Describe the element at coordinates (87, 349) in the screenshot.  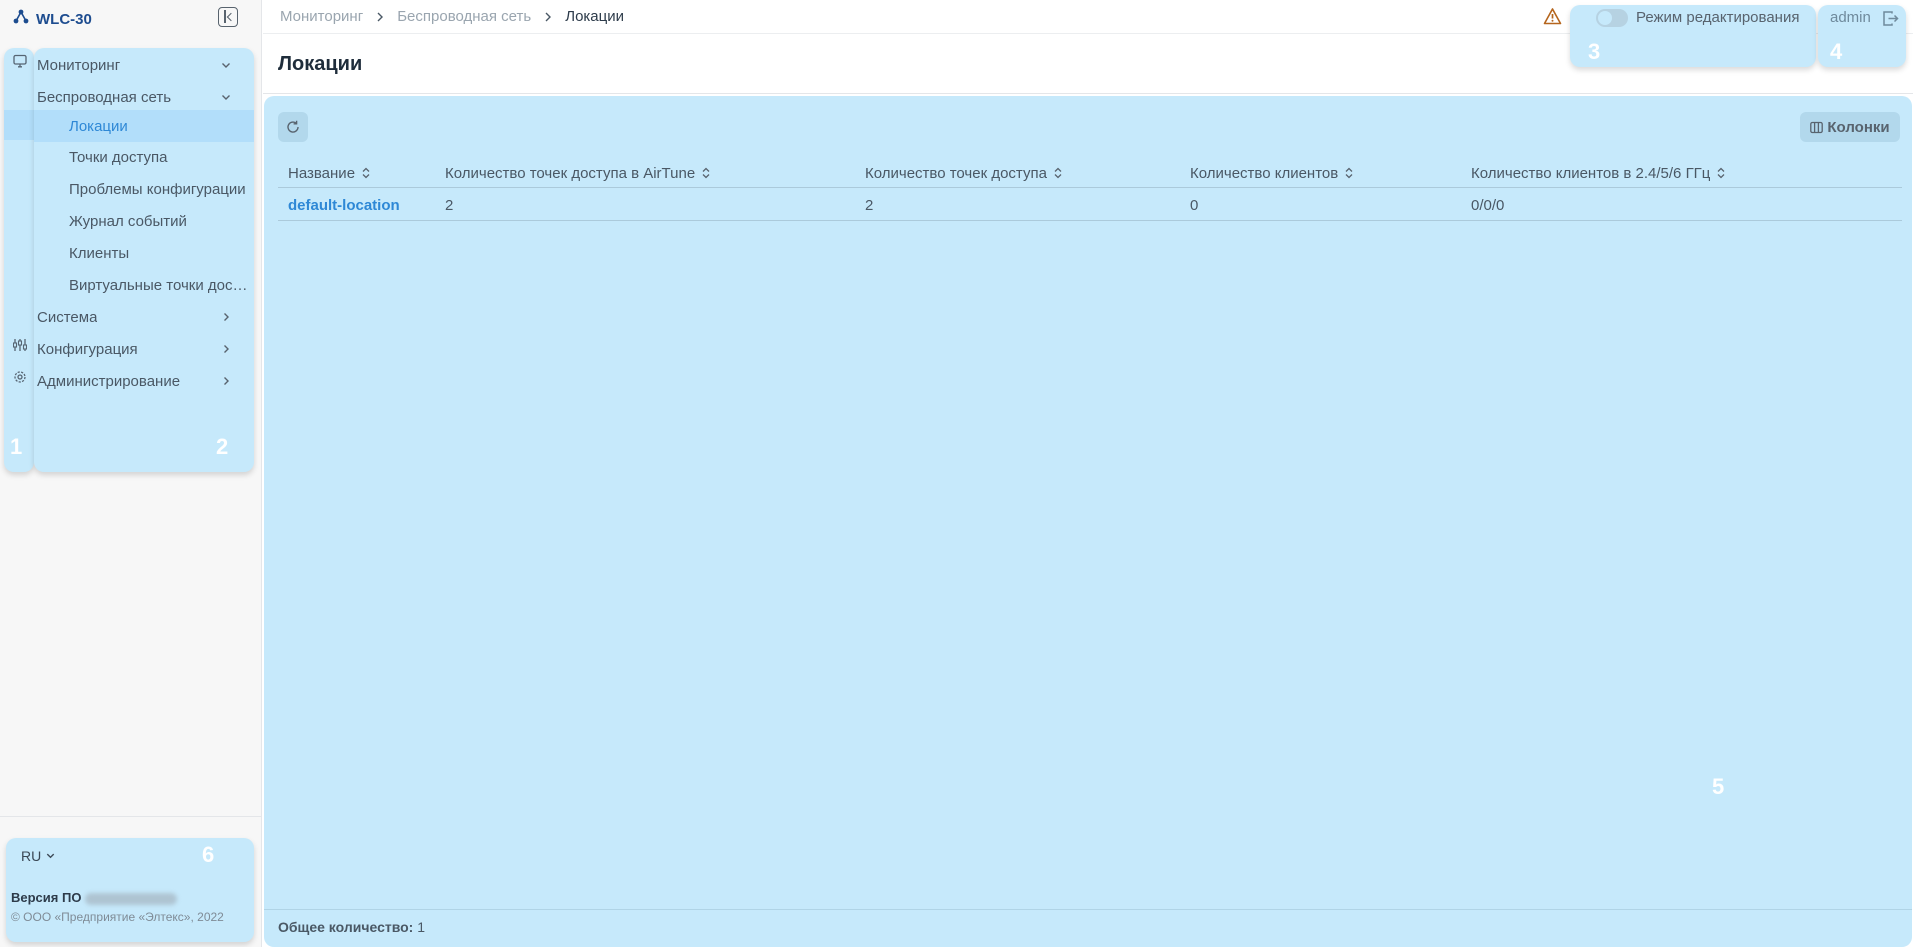
I see `sidebar-item-label: Конфигурация` at that location.